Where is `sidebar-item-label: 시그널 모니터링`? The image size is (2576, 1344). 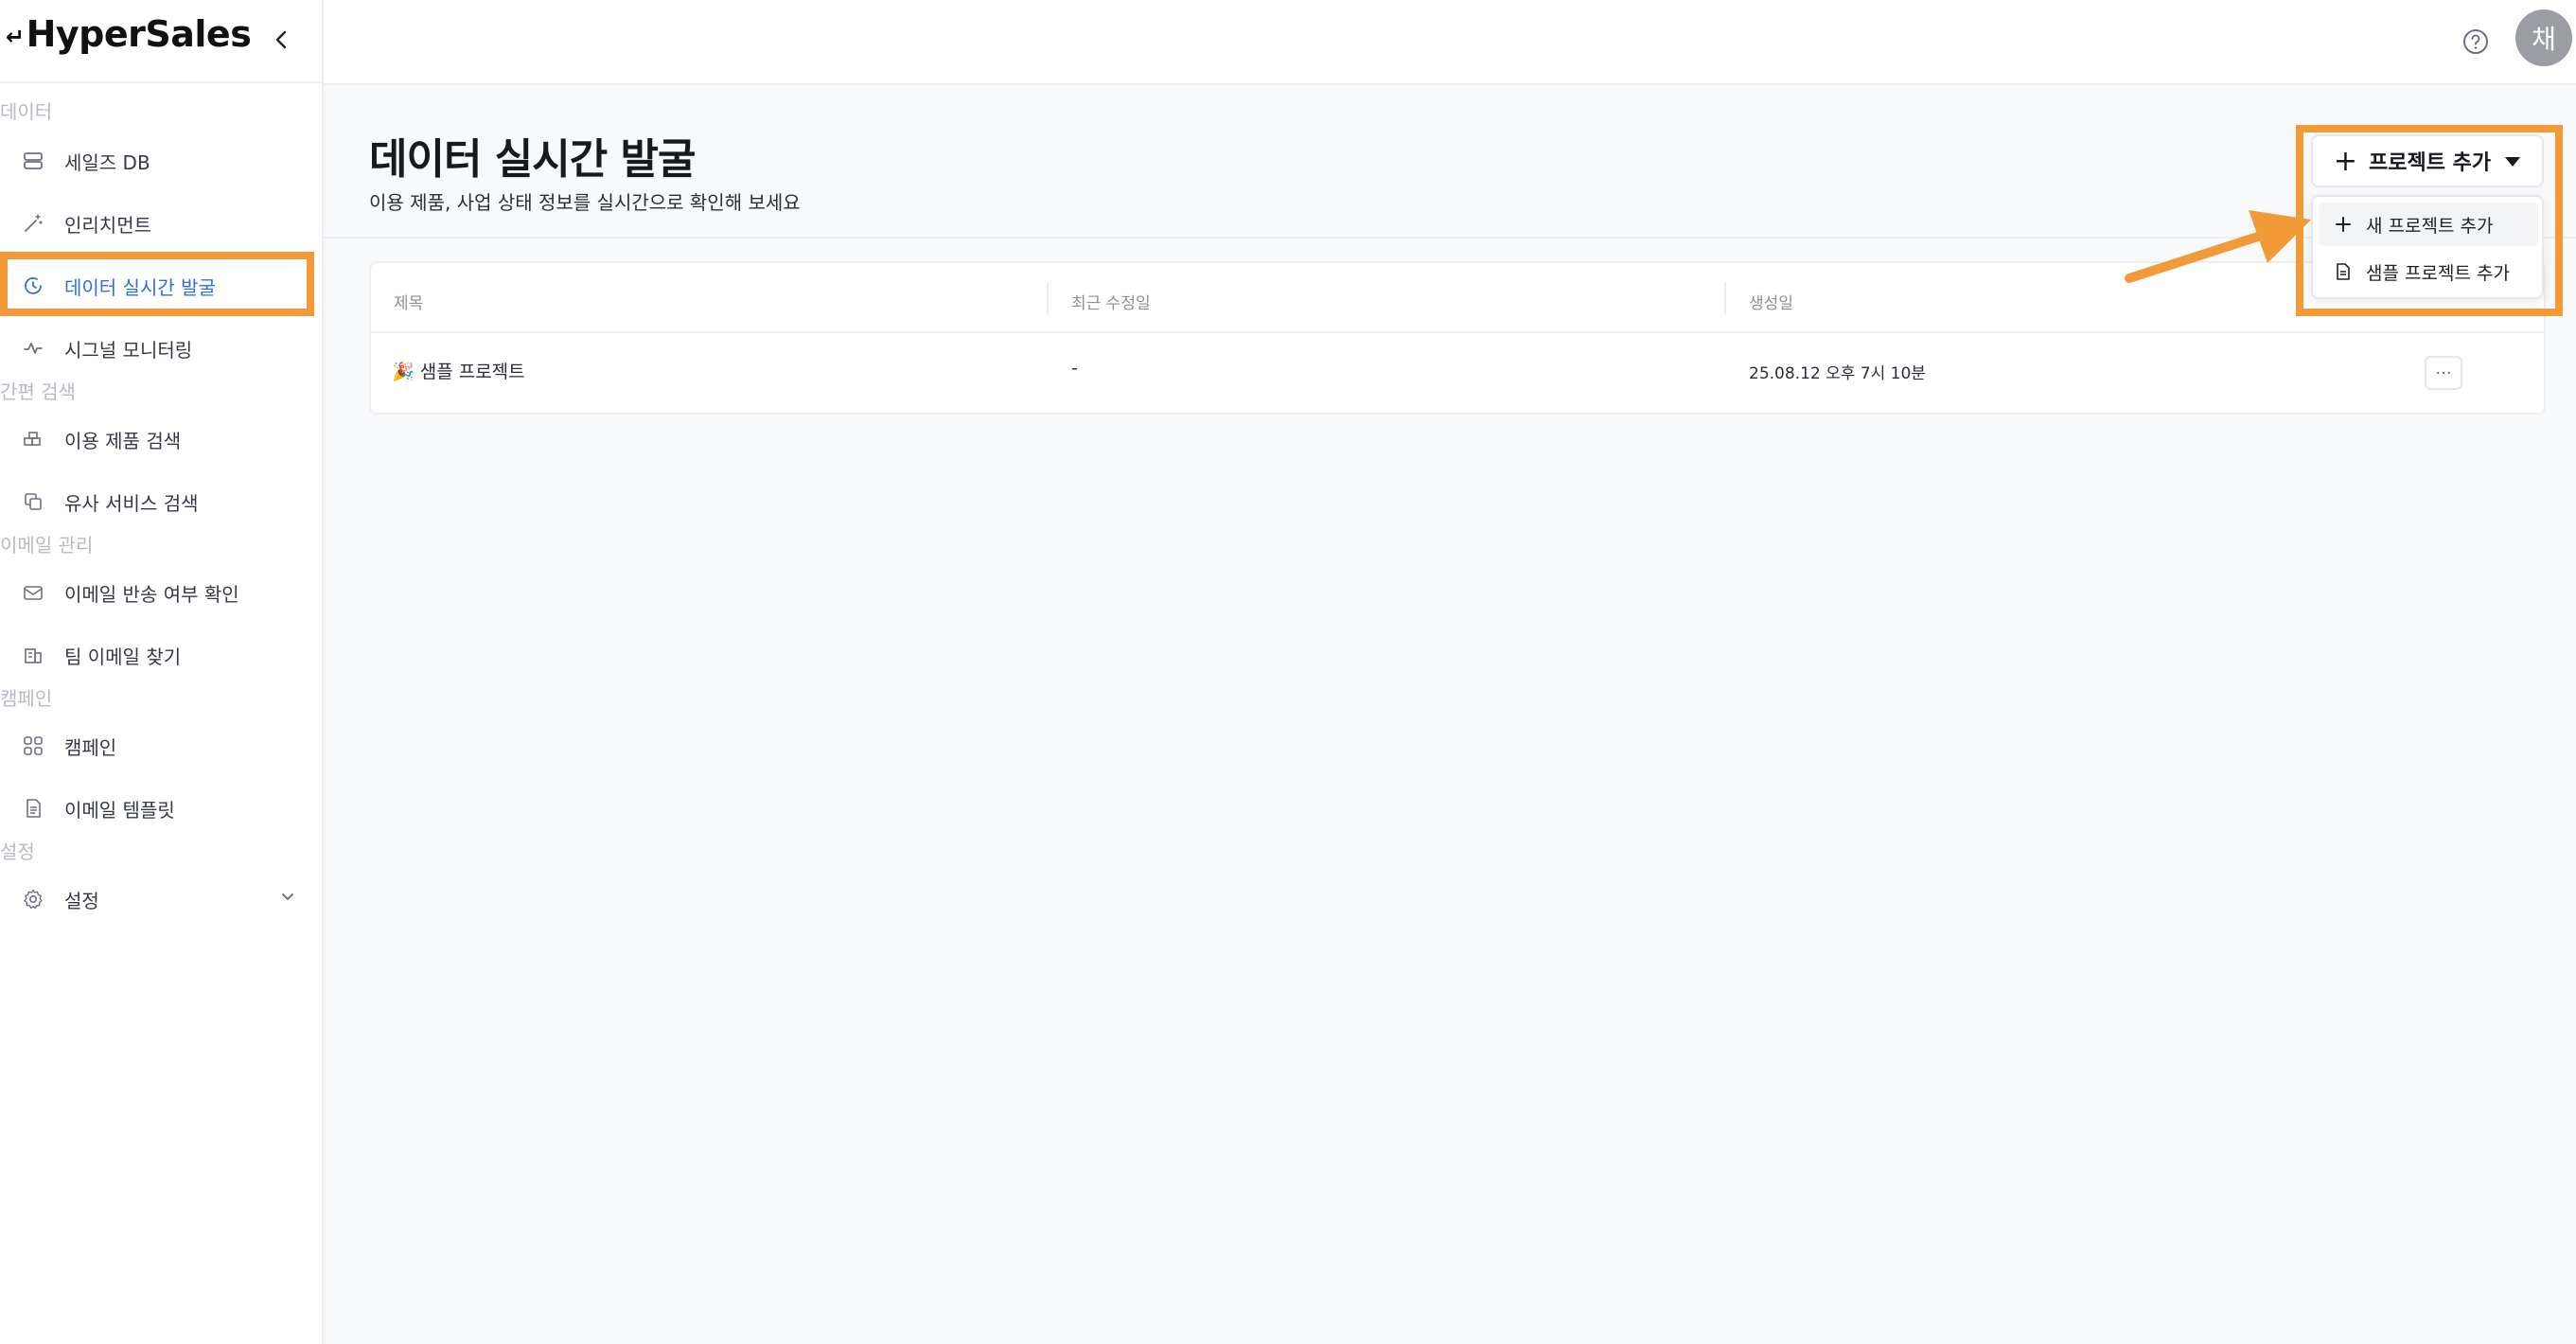
sidebar-item-label: 시그널 모니터링 is located at coordinates (128, 350).